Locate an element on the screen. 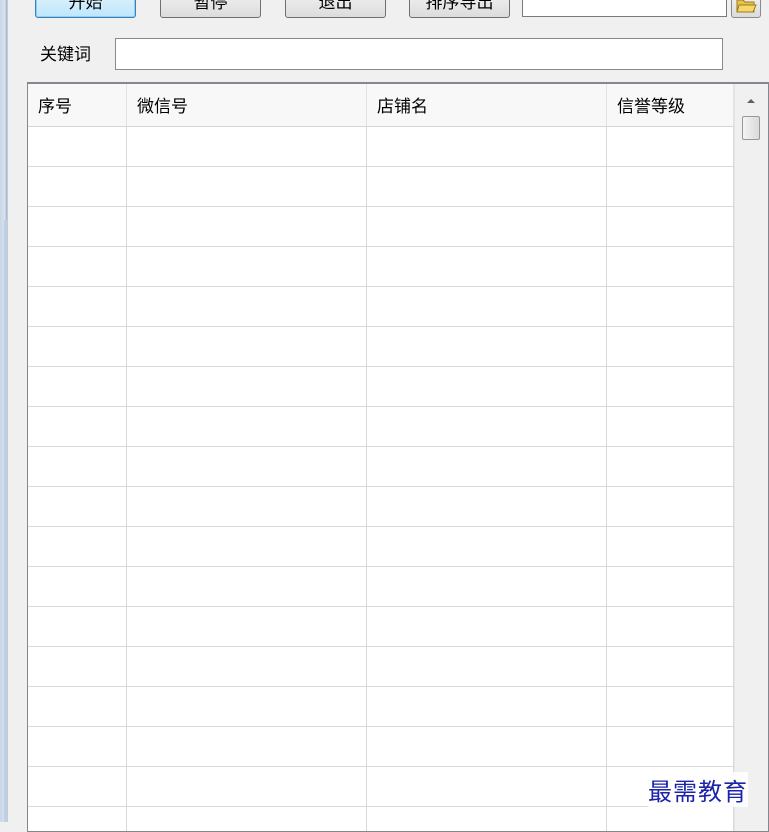 The image size is (769, 832). column-header-shop-name: 店铺名 is located at coordinates (487, 105).